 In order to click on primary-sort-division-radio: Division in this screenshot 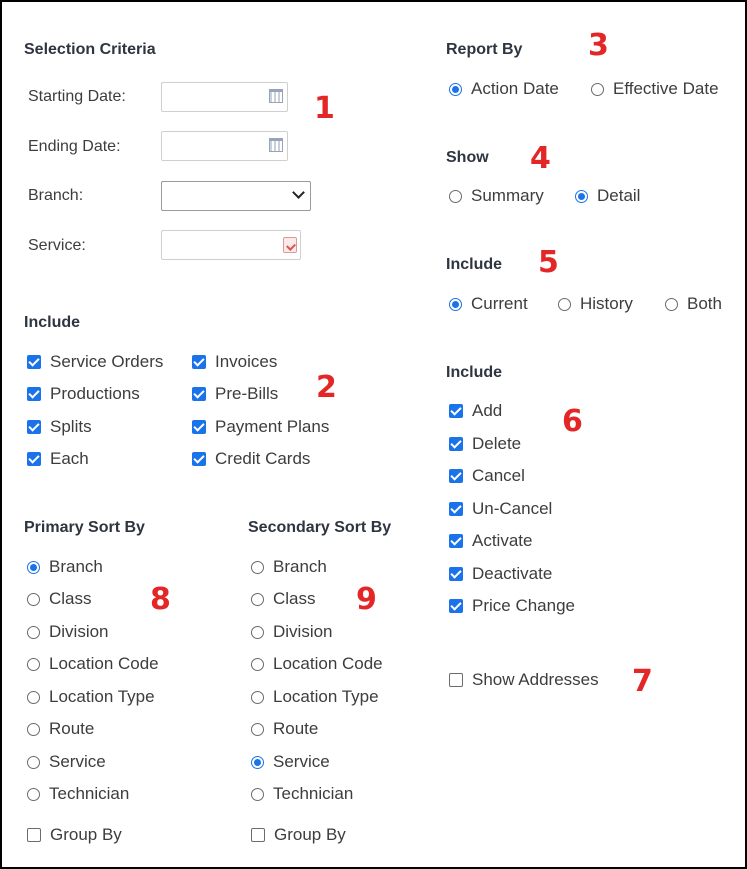, I will do `click(68, 632)`.